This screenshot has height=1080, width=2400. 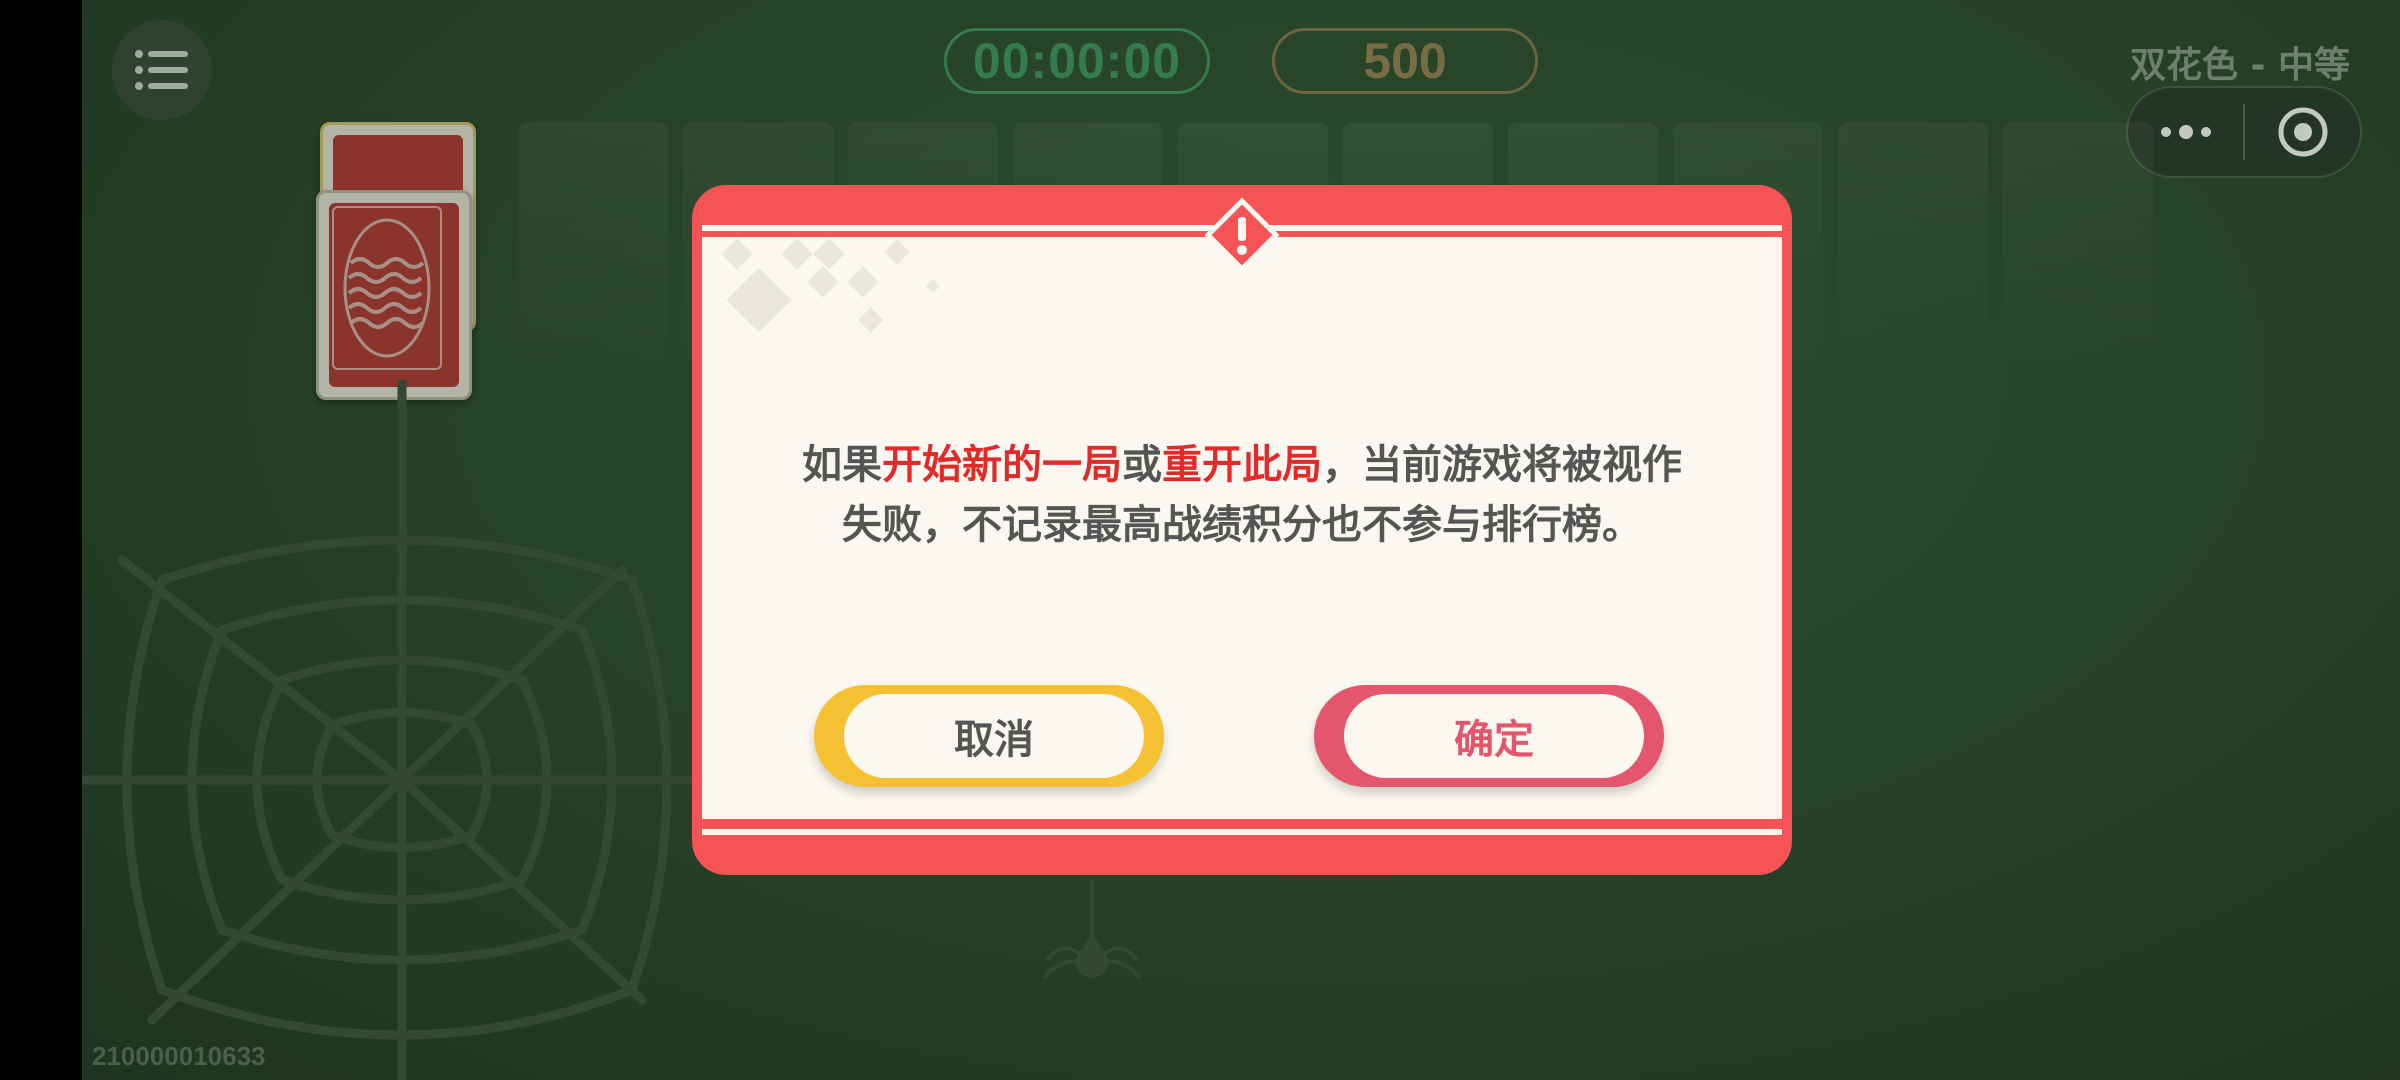 I want to click on message-highlight-new-game: 开始新的一局, so click(x=1002, y=465).